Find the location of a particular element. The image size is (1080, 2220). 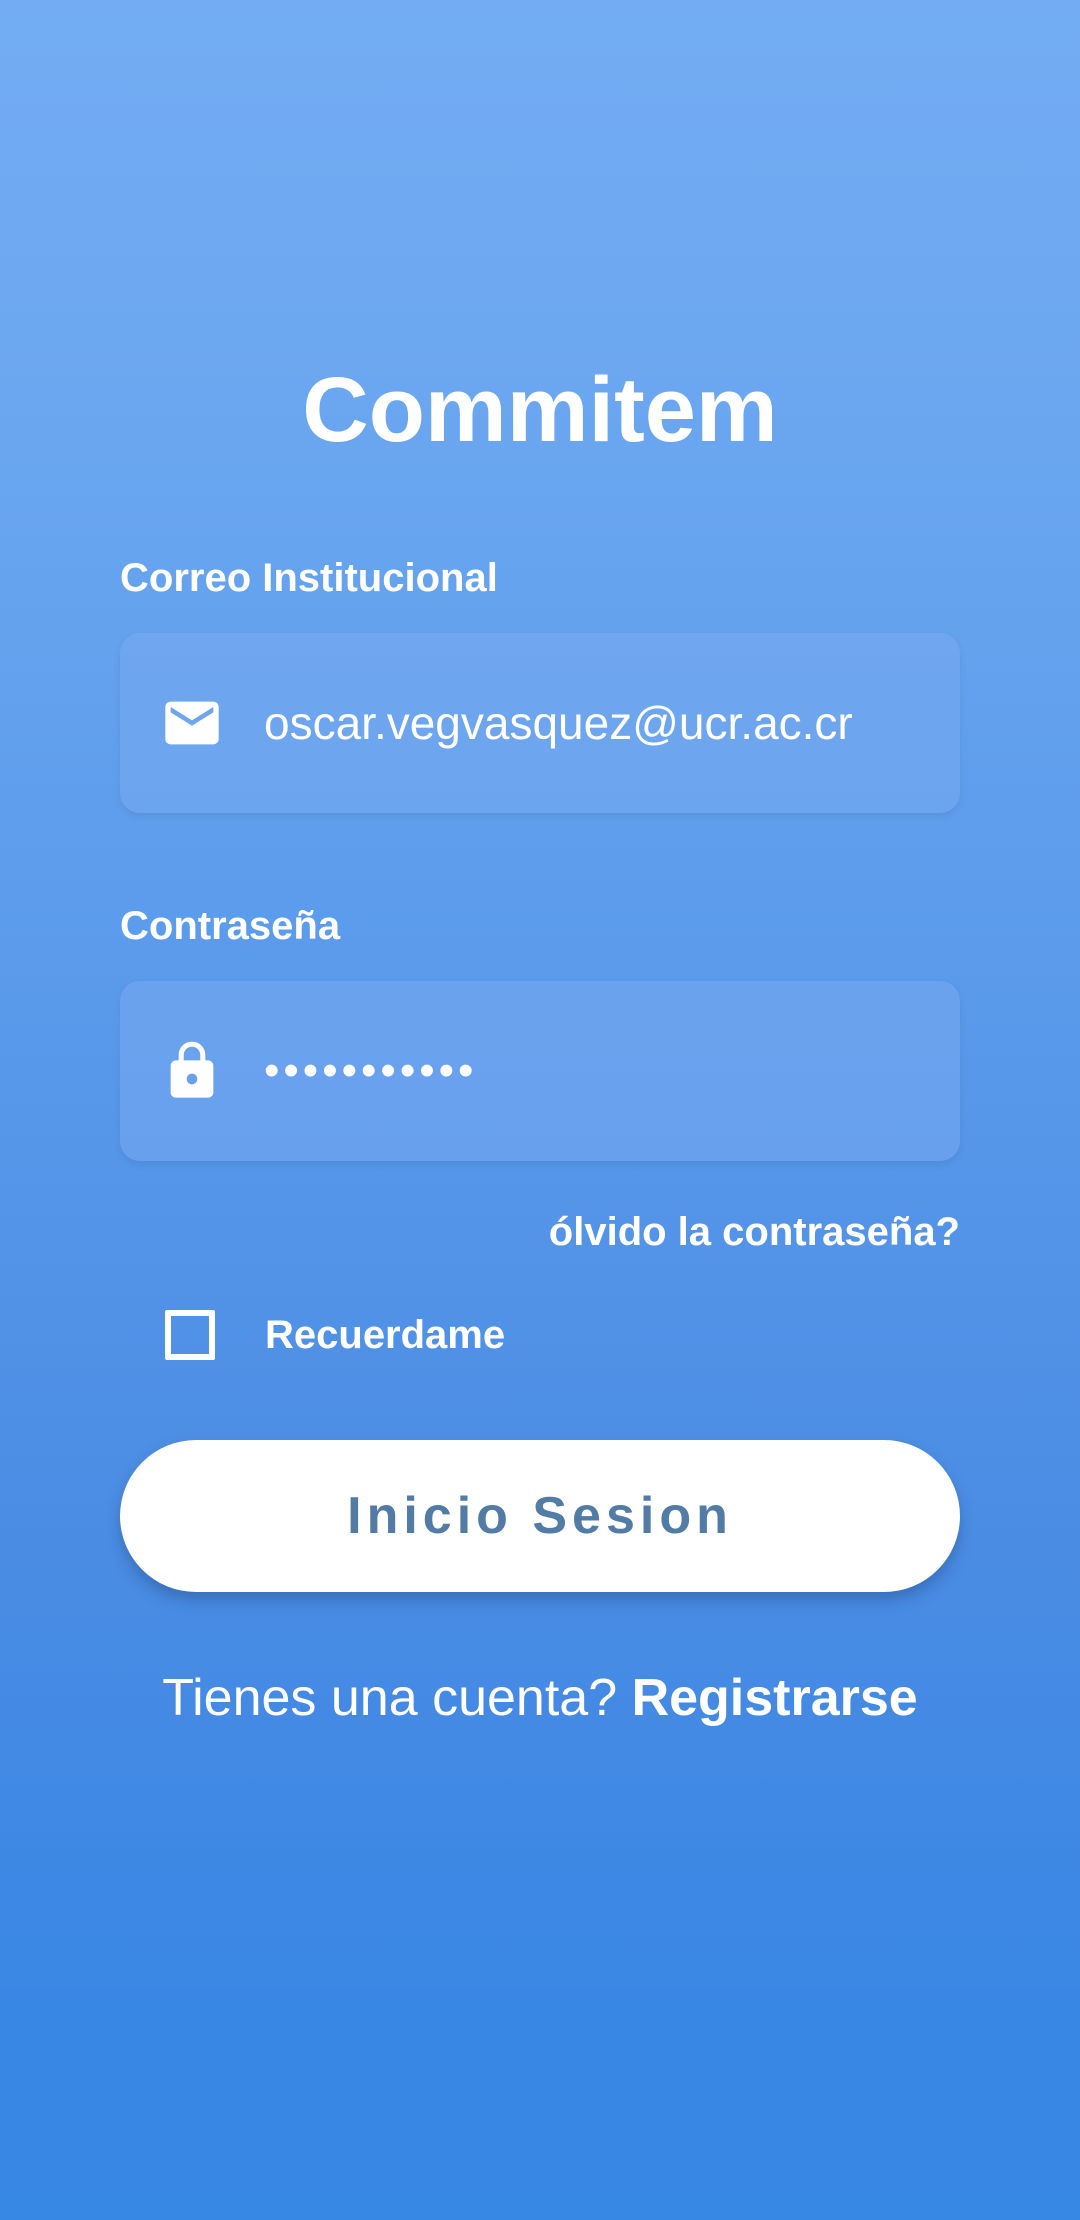

signup-prompt: Tienes una cuenta? is located at coordinates (397, 1698).